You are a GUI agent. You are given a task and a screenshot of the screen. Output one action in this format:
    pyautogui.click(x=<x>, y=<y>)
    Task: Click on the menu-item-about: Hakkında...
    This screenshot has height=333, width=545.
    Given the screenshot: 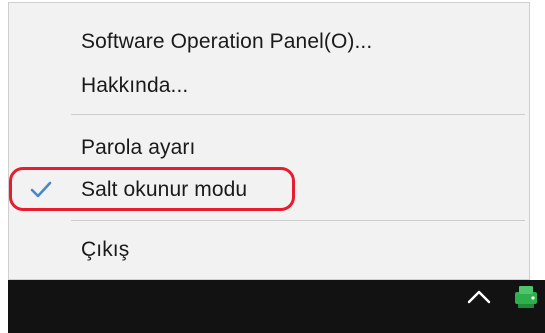 What is the action you would take?
    pyautogui.click(x=269, y=86)
    